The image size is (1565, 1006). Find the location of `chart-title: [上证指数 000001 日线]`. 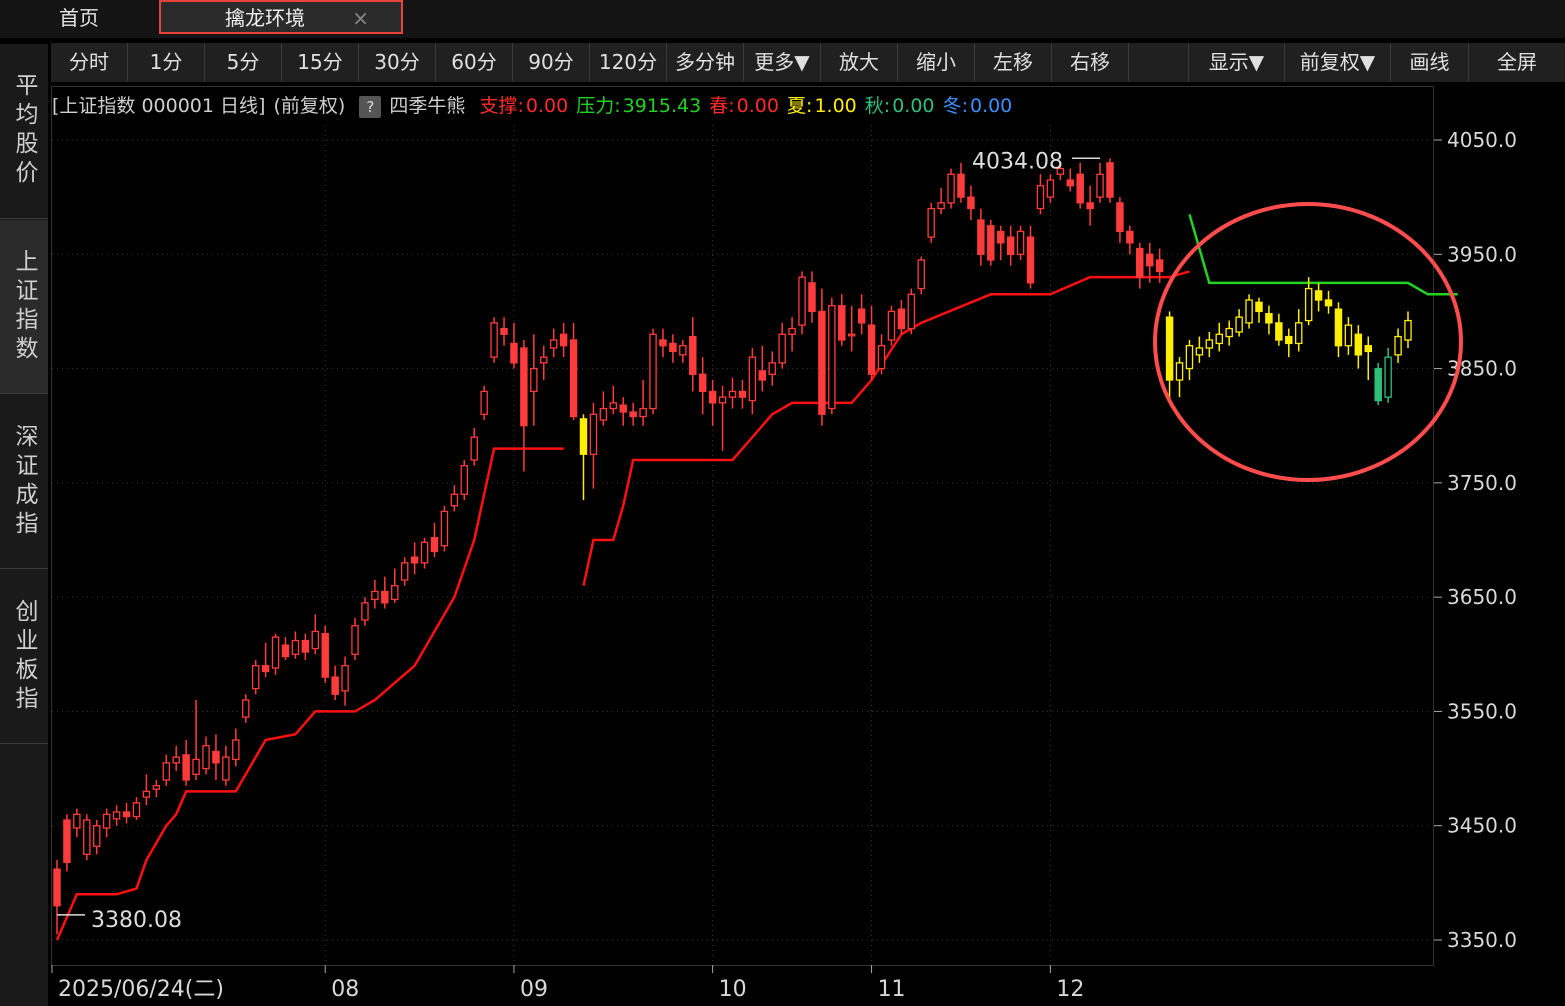

chart-title: [上证指数 000001 日线] is located at coordinates (159, 106).